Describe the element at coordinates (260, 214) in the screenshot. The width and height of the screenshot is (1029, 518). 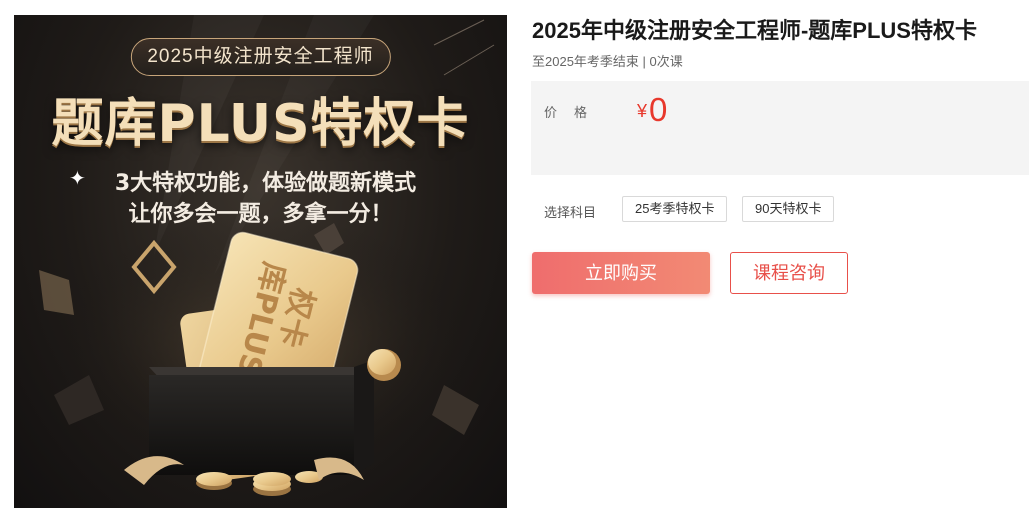
I see `banner-subline-2: 让你多会一题，多拿一分！` at that location.